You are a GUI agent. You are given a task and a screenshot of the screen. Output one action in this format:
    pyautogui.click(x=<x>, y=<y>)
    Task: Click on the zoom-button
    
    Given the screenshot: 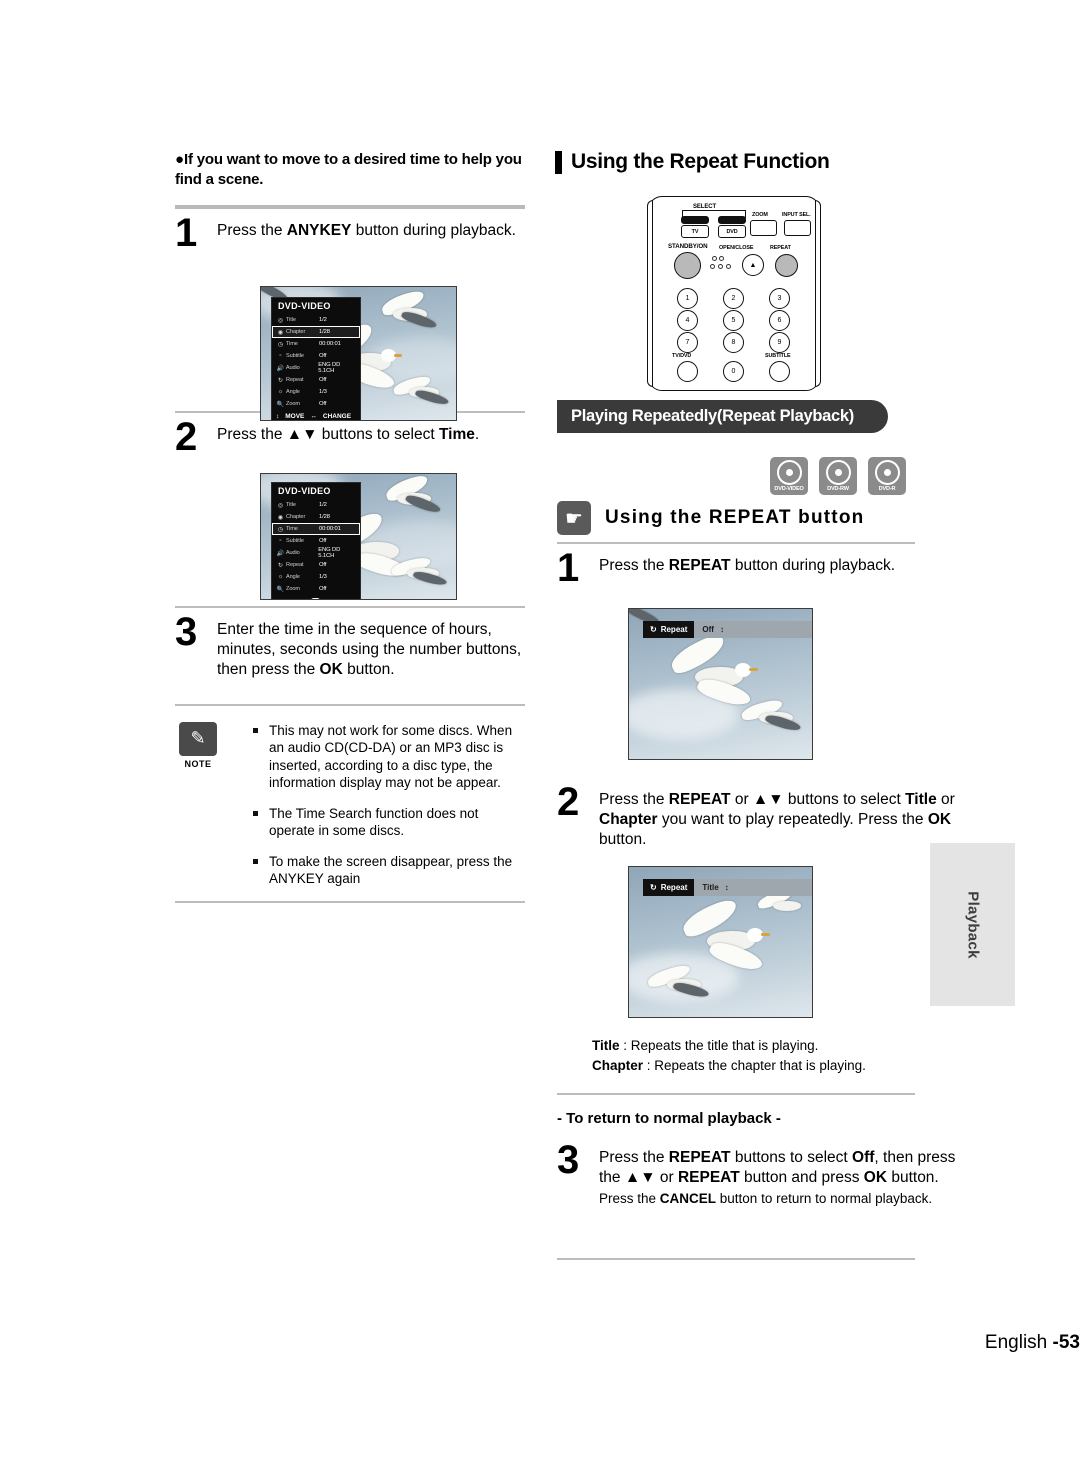 What is the action you would take?
    pyautogui.click(x=763, y=228)
    